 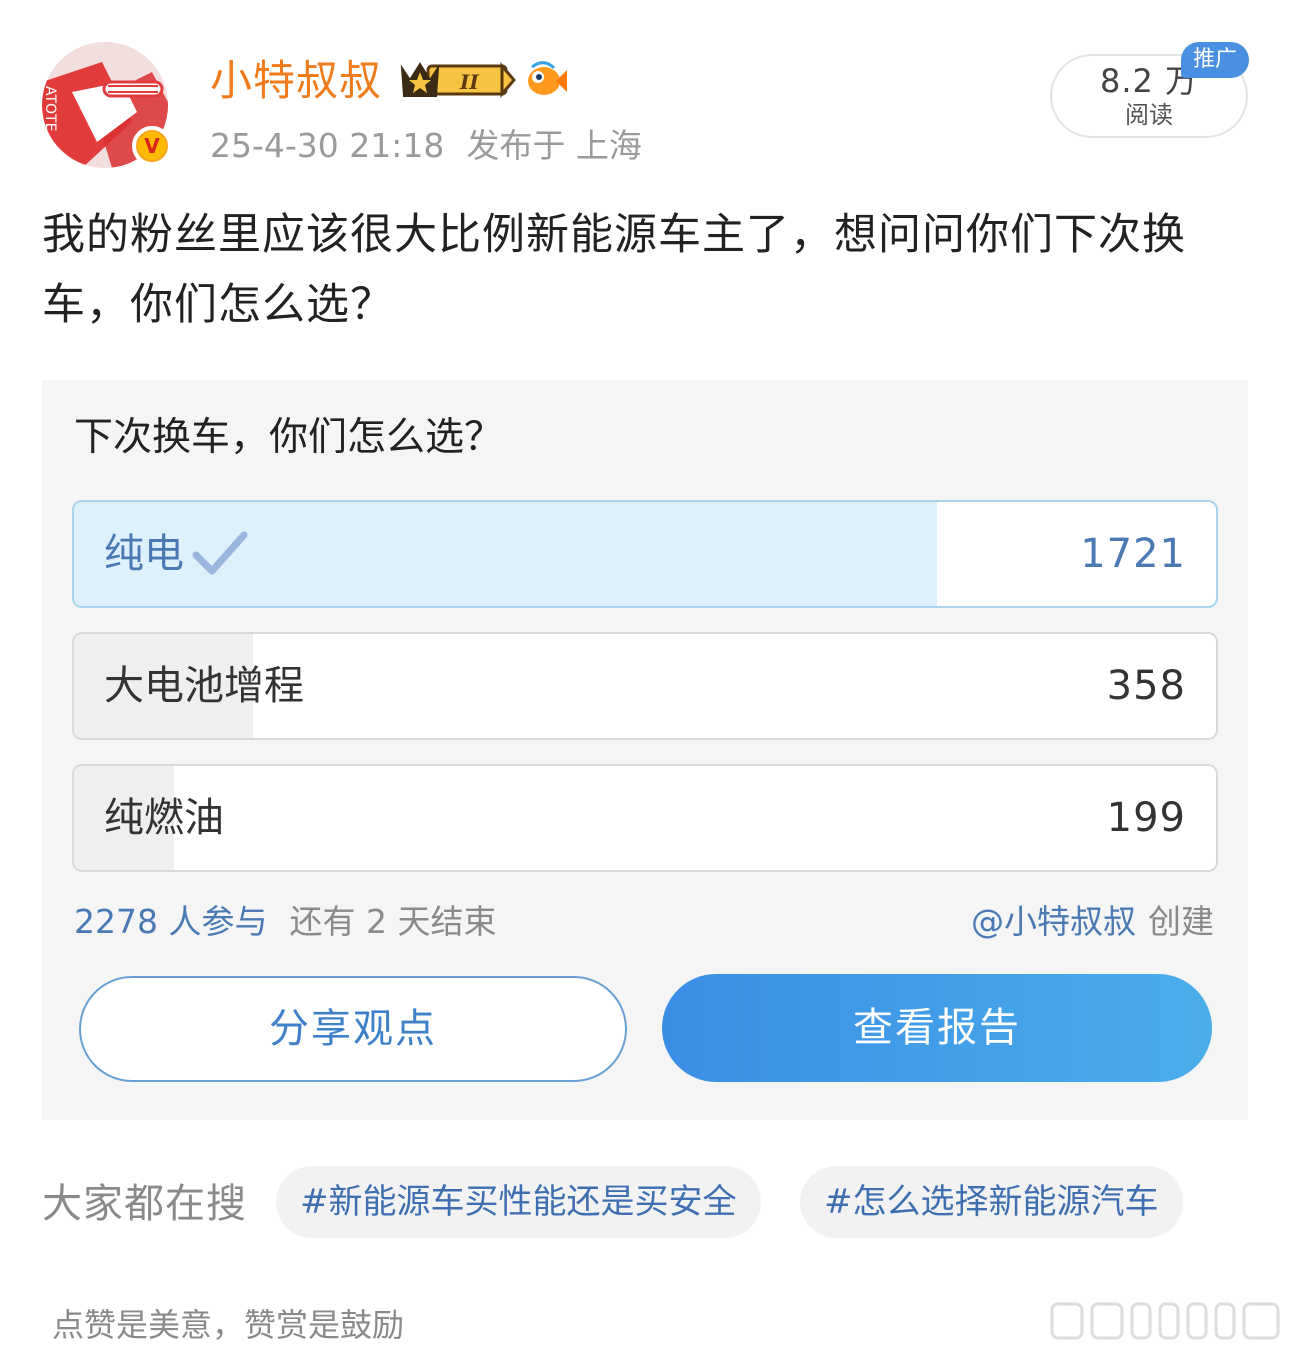 What do you see at coordinates (645, 686) in the screenshot?
I see `poll-option-2: 大电池增程 358` at bounding box center [645, 686].